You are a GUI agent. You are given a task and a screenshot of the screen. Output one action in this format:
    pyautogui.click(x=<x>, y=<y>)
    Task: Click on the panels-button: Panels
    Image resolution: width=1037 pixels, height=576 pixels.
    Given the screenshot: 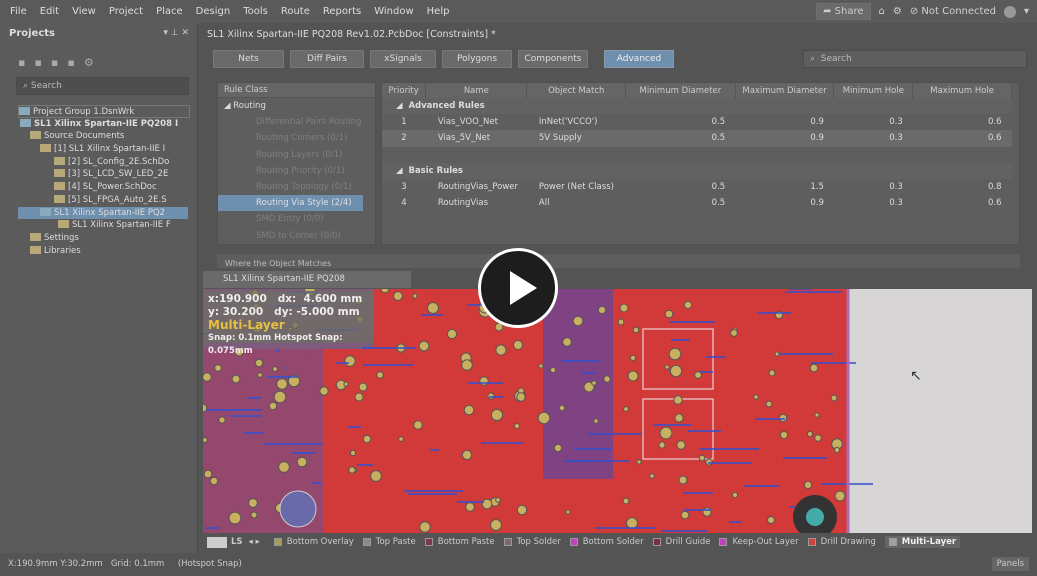 What is the action you would take?
    pyautogui.click(x=1010, y=564)
    